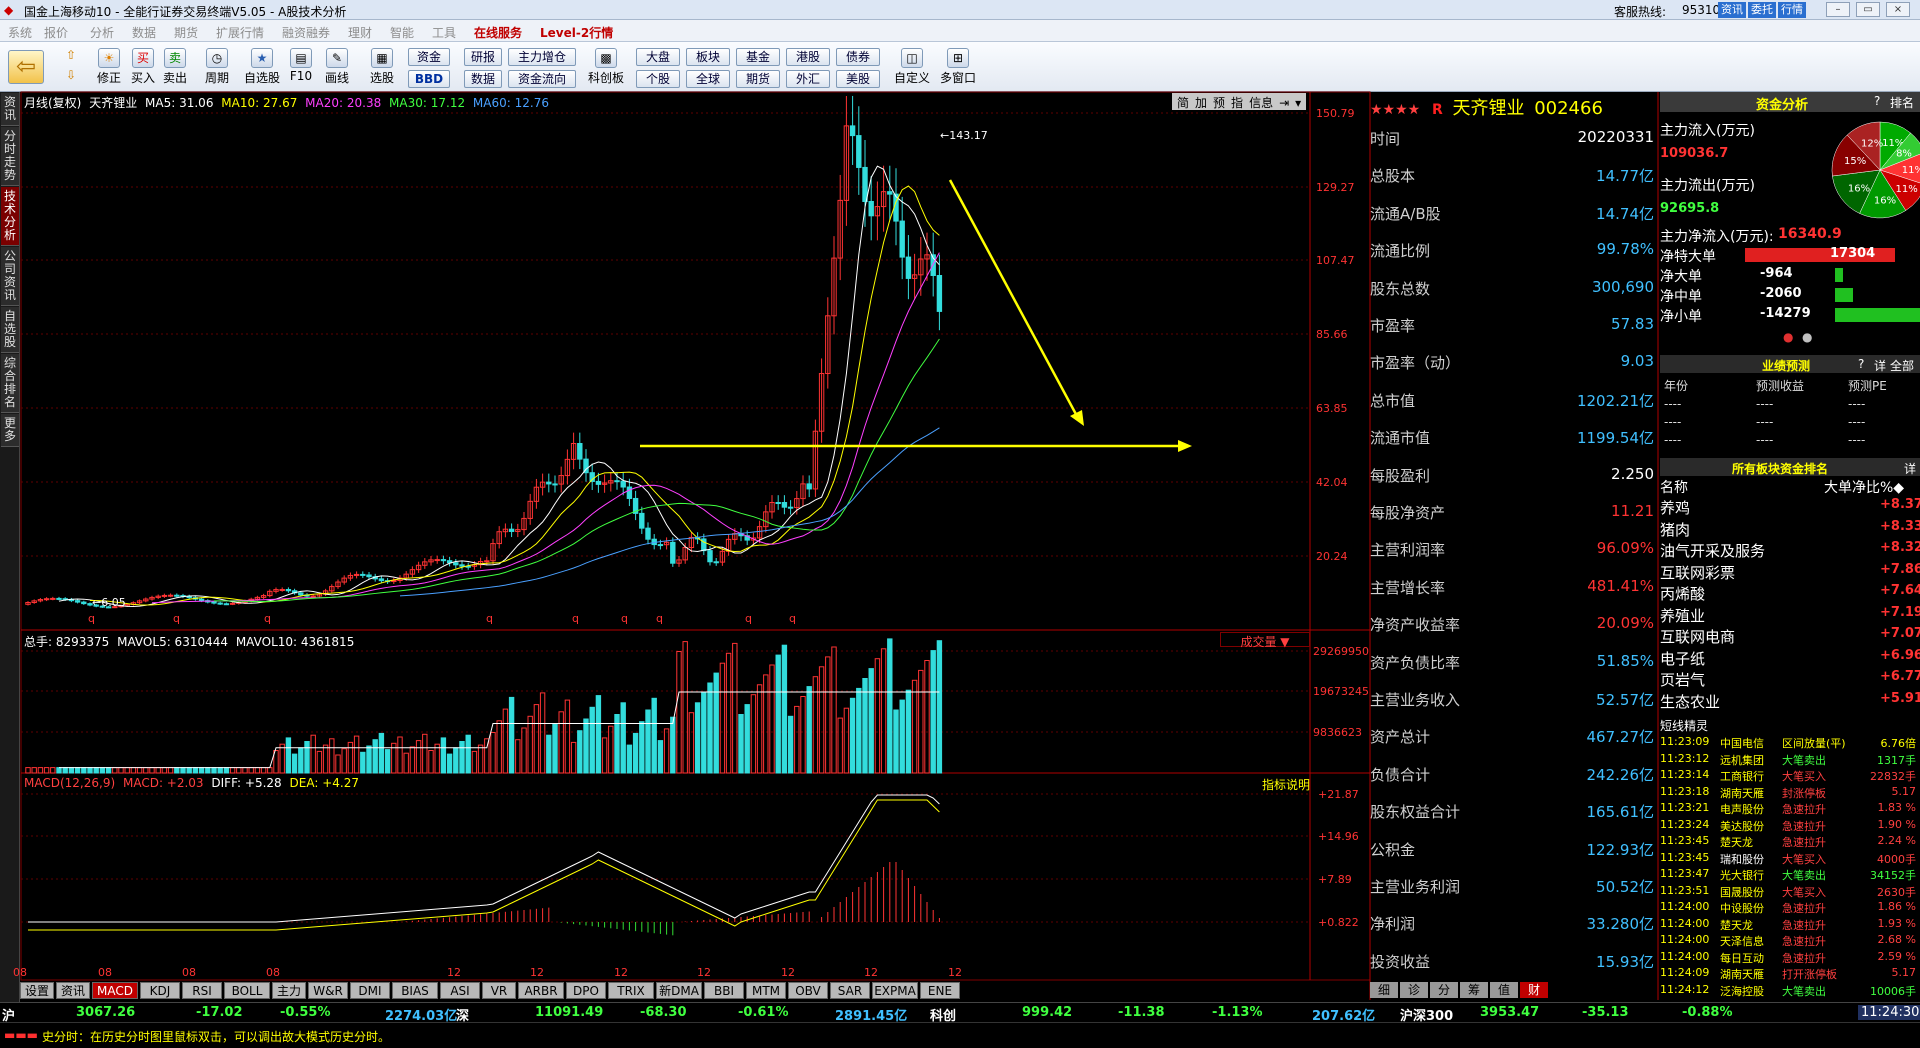  Describe the element at coordinates (1284, 103) in the screenshot. I see `expand-icon: ⇥` at that location.